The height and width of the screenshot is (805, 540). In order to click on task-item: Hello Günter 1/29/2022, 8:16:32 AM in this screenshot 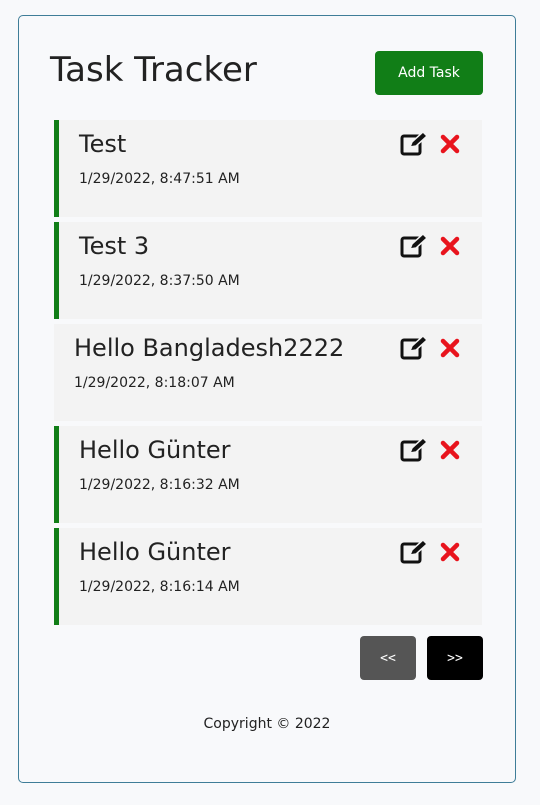, I will do `click(268, 474)`.